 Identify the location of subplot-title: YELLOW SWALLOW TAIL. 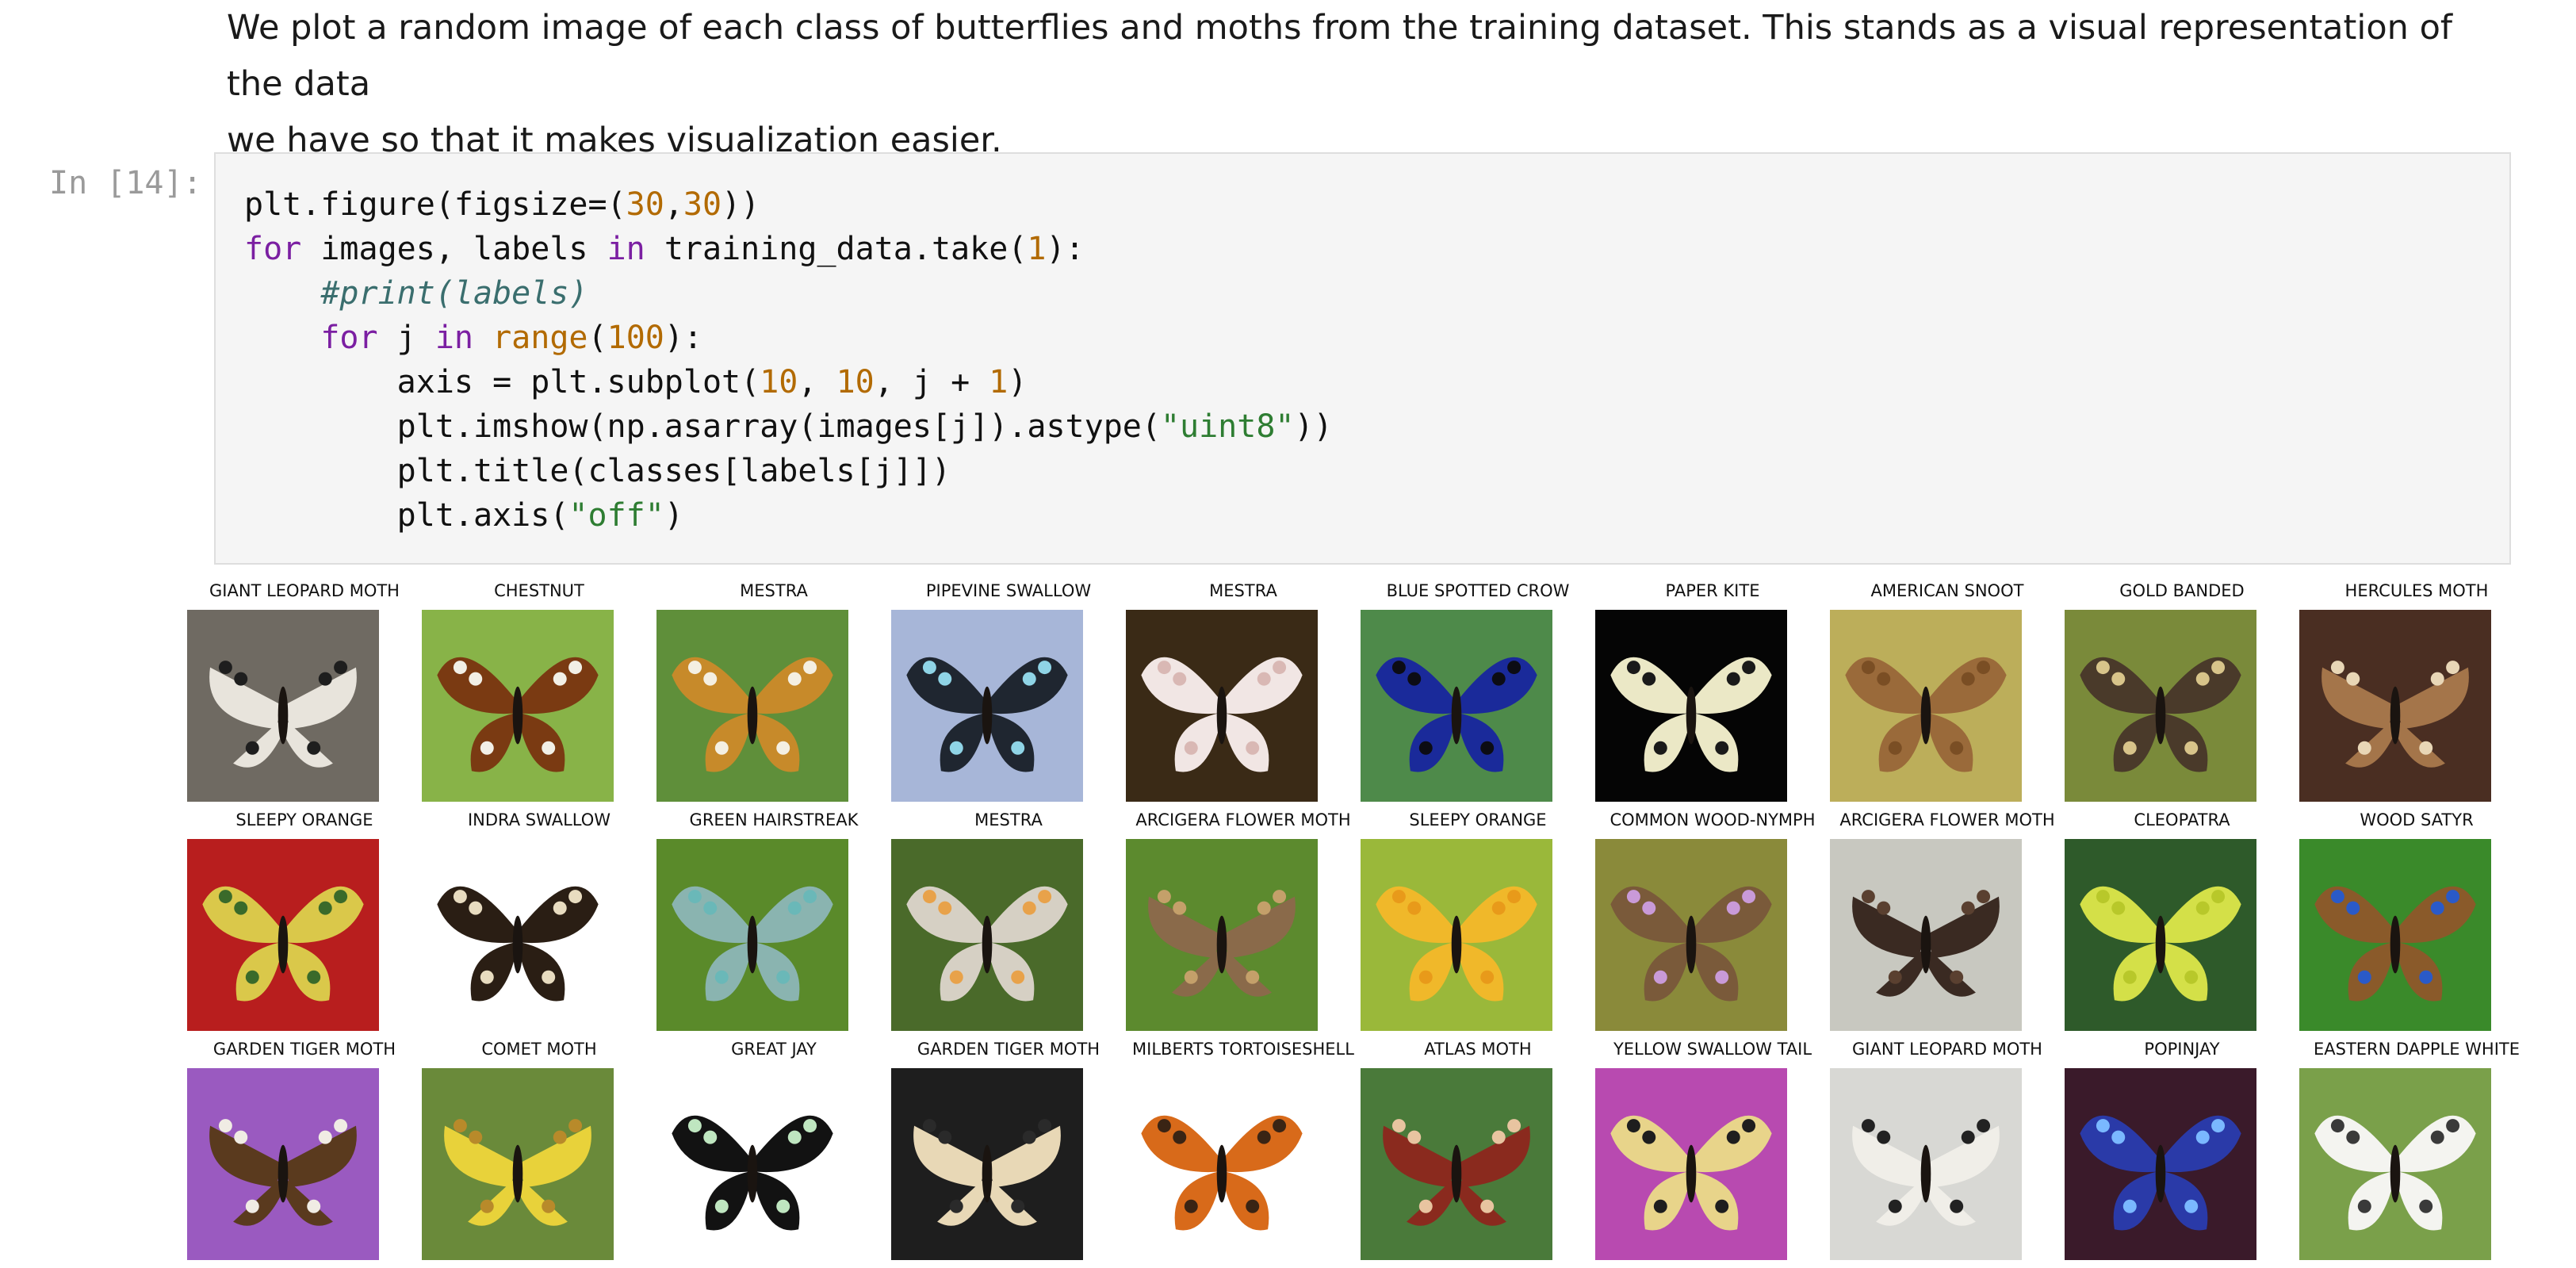
(1712, 1049).